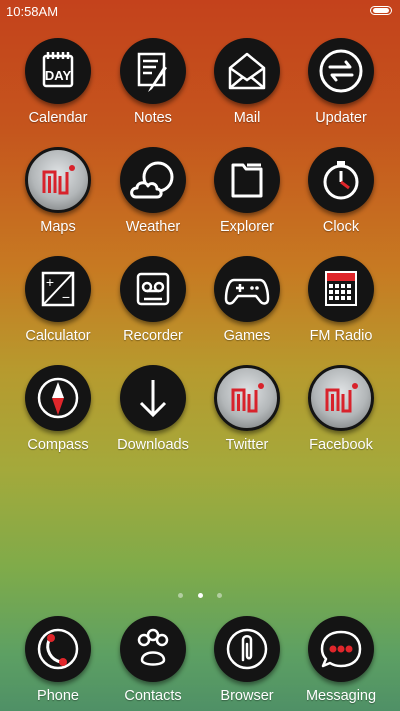 The image size is (400, 711). What do you see at coordinates (247, 227) in the screenshot?
I see `app-label: Explorer` at bounding box center [247, 227].